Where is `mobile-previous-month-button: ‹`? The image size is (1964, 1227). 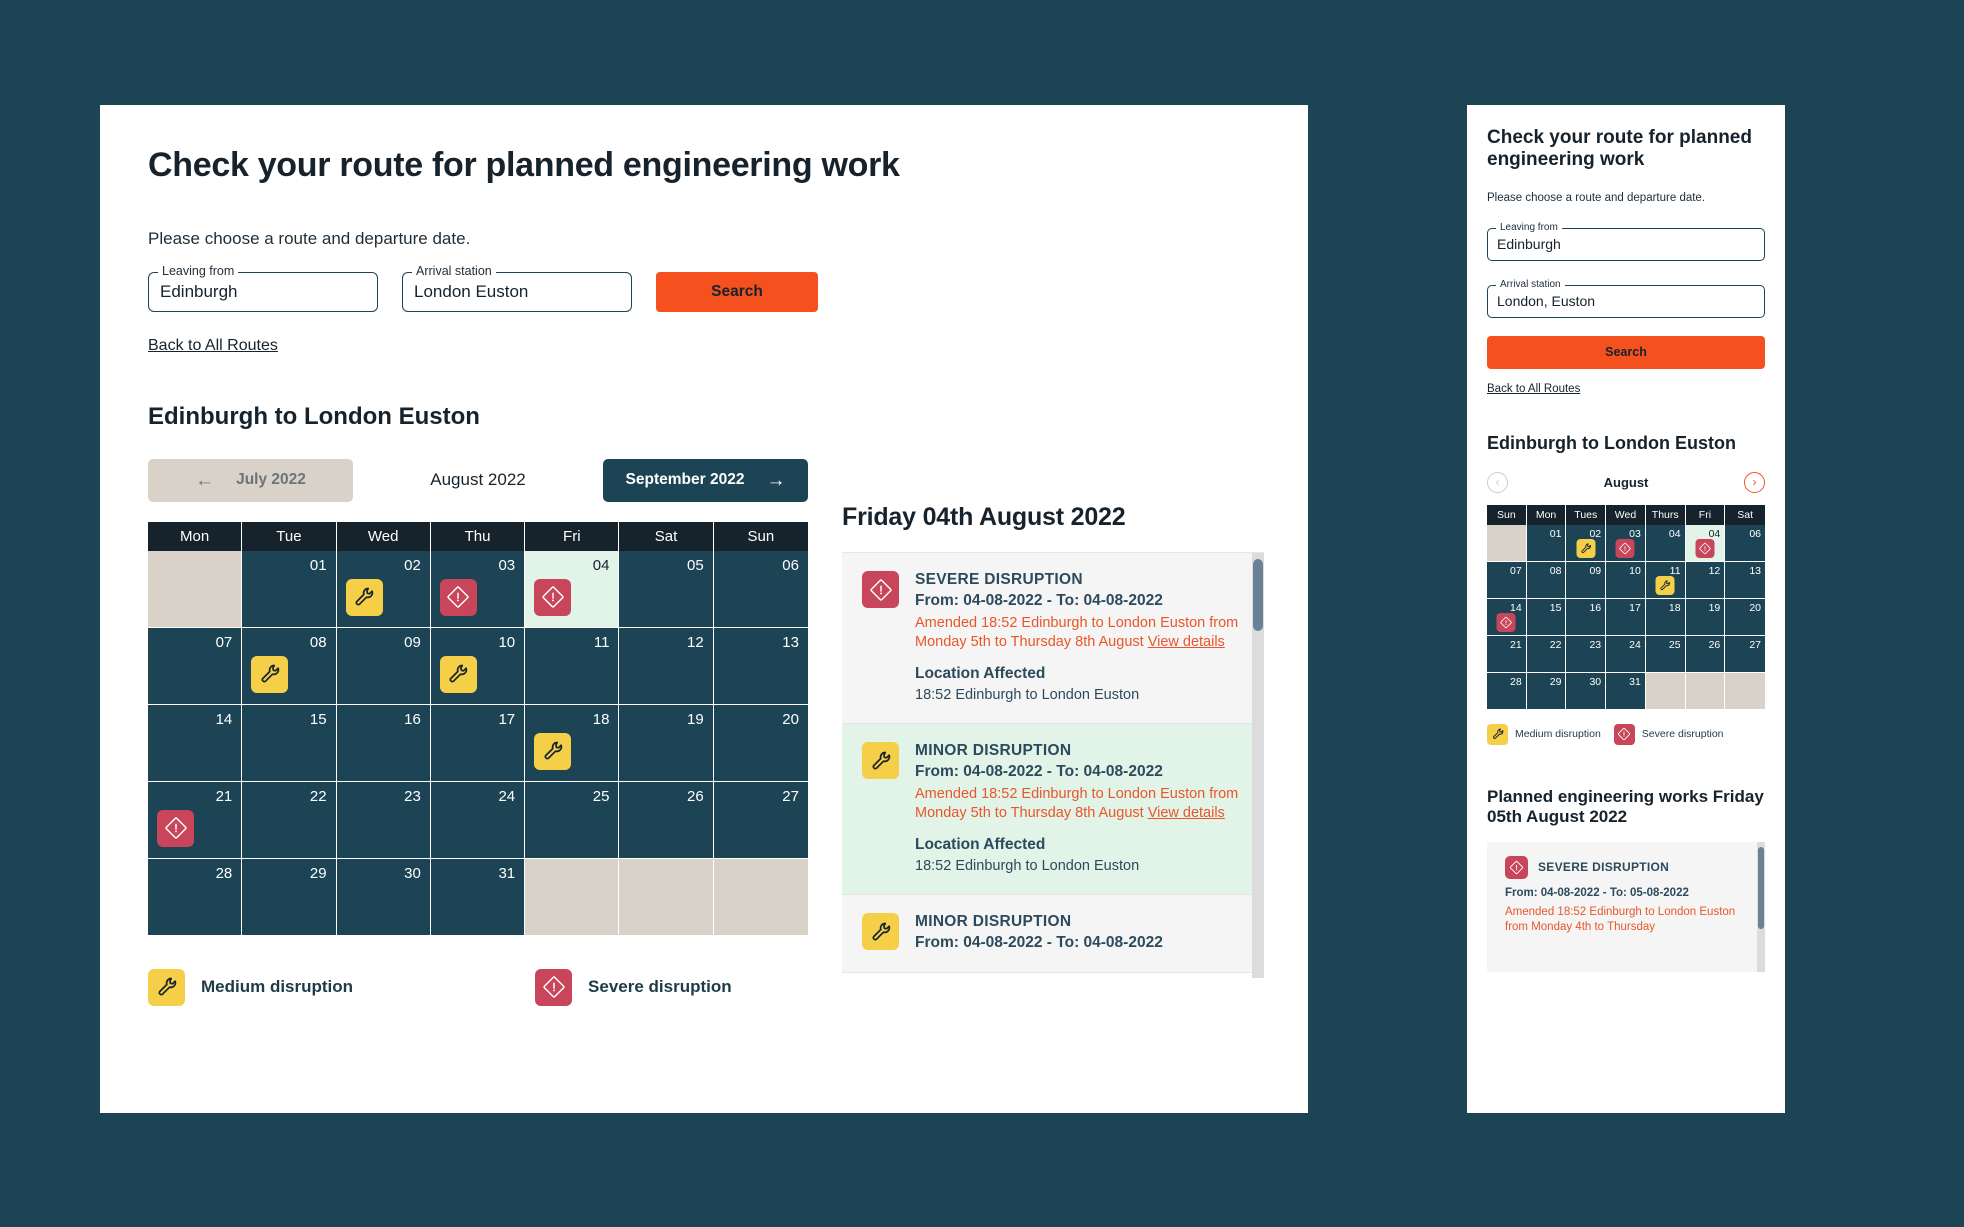 mobile-previous-month-button: ‹ is located at coordinates (1497, 482).